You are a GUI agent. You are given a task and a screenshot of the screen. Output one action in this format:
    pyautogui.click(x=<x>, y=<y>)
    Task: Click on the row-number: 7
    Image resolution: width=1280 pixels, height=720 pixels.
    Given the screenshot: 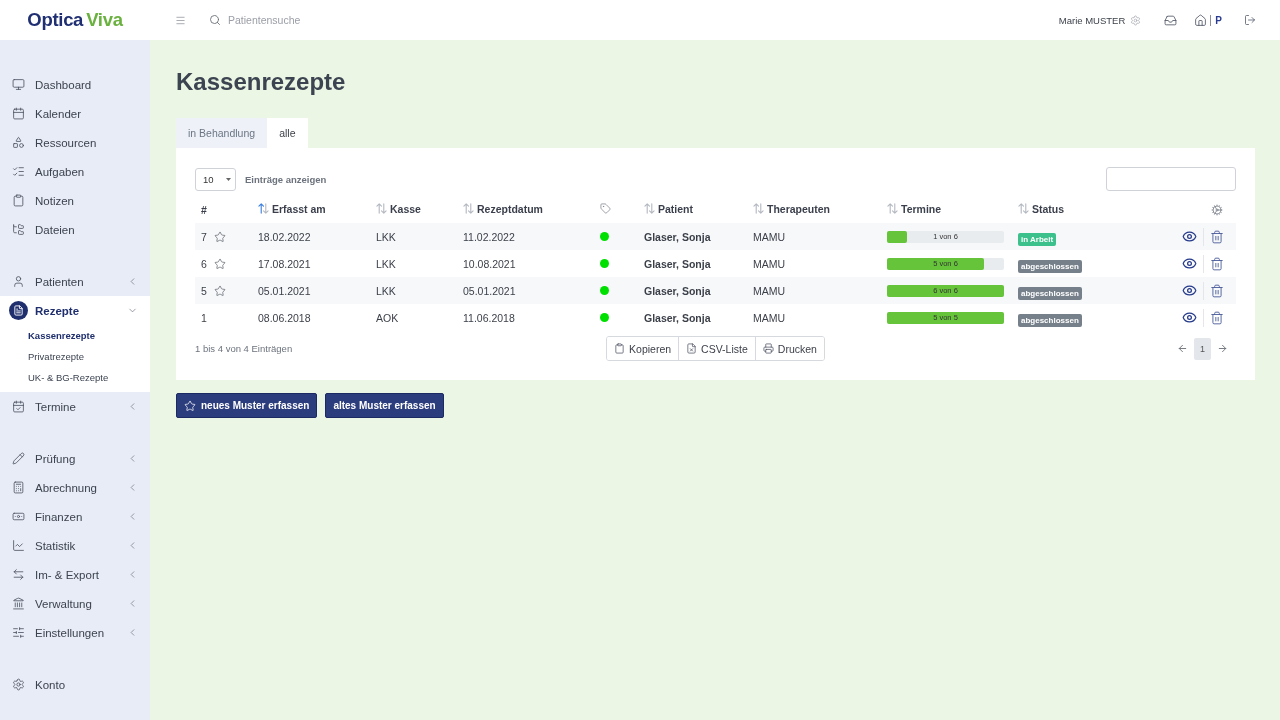 What is the action you would take?
    pyautogui.click(x=204, y=236)
    